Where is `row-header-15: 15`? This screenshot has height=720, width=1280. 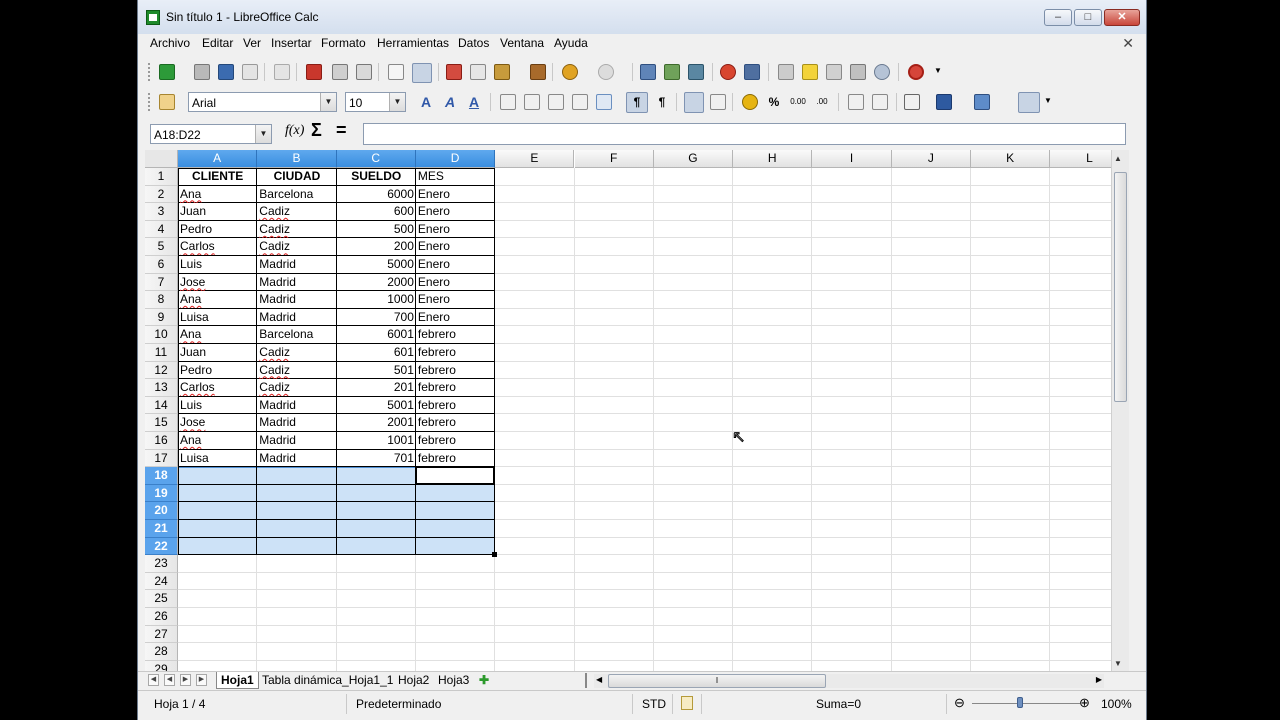
row-header-15: 15 is located at coordinates (161, 423).